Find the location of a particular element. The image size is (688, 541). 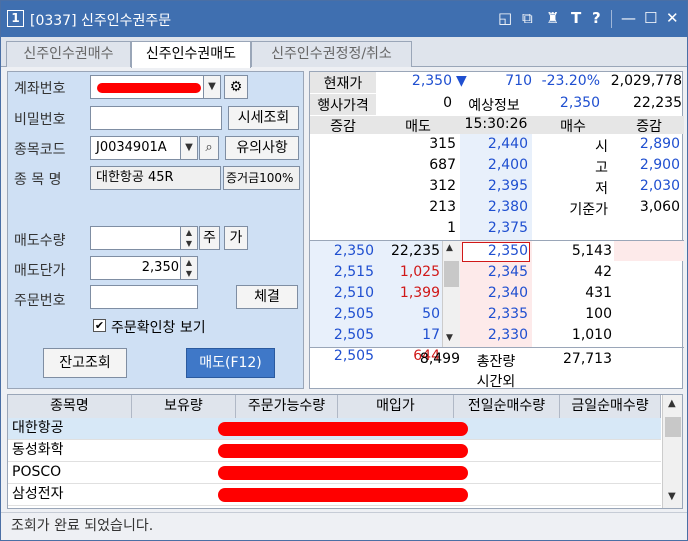

exercise-label: 행사가격 is located at coordinates (343, 106).